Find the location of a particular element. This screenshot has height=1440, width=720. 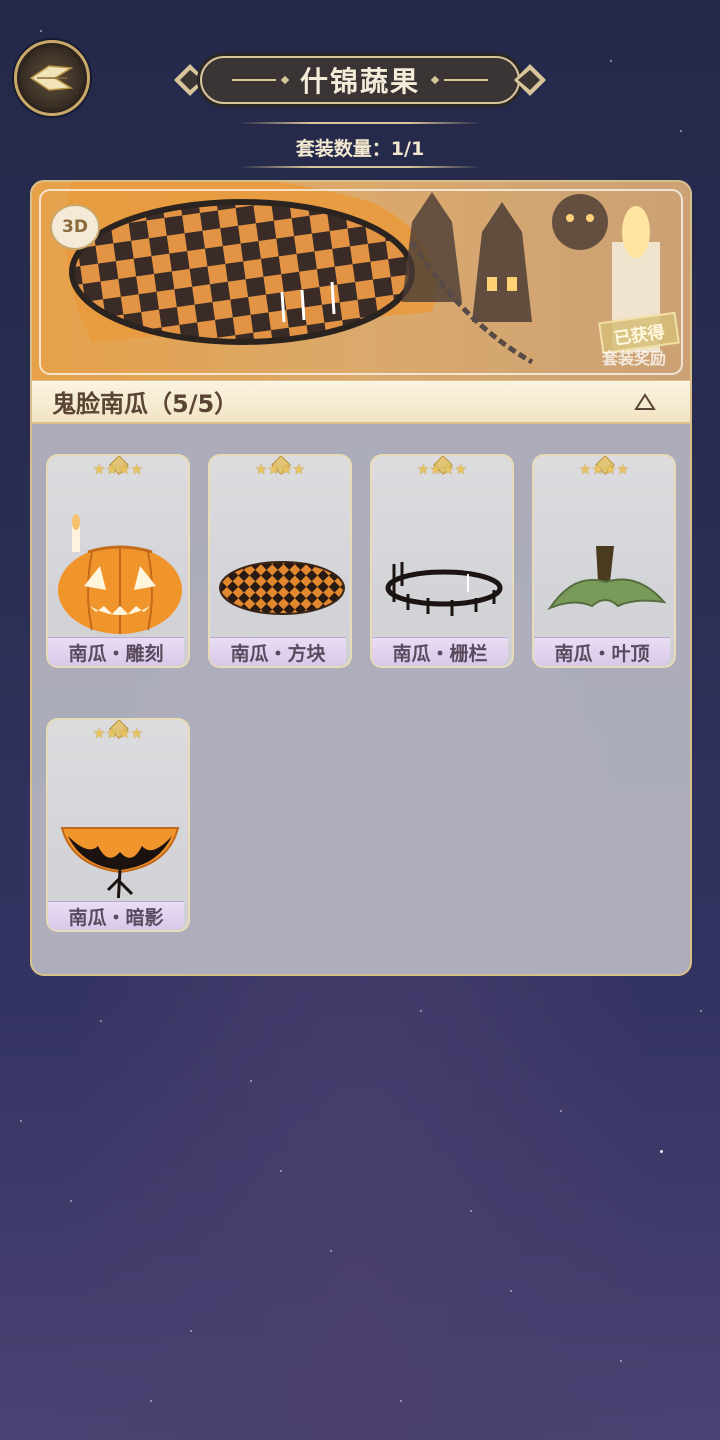

title-diamond-right is located at coordinates (435, 80).